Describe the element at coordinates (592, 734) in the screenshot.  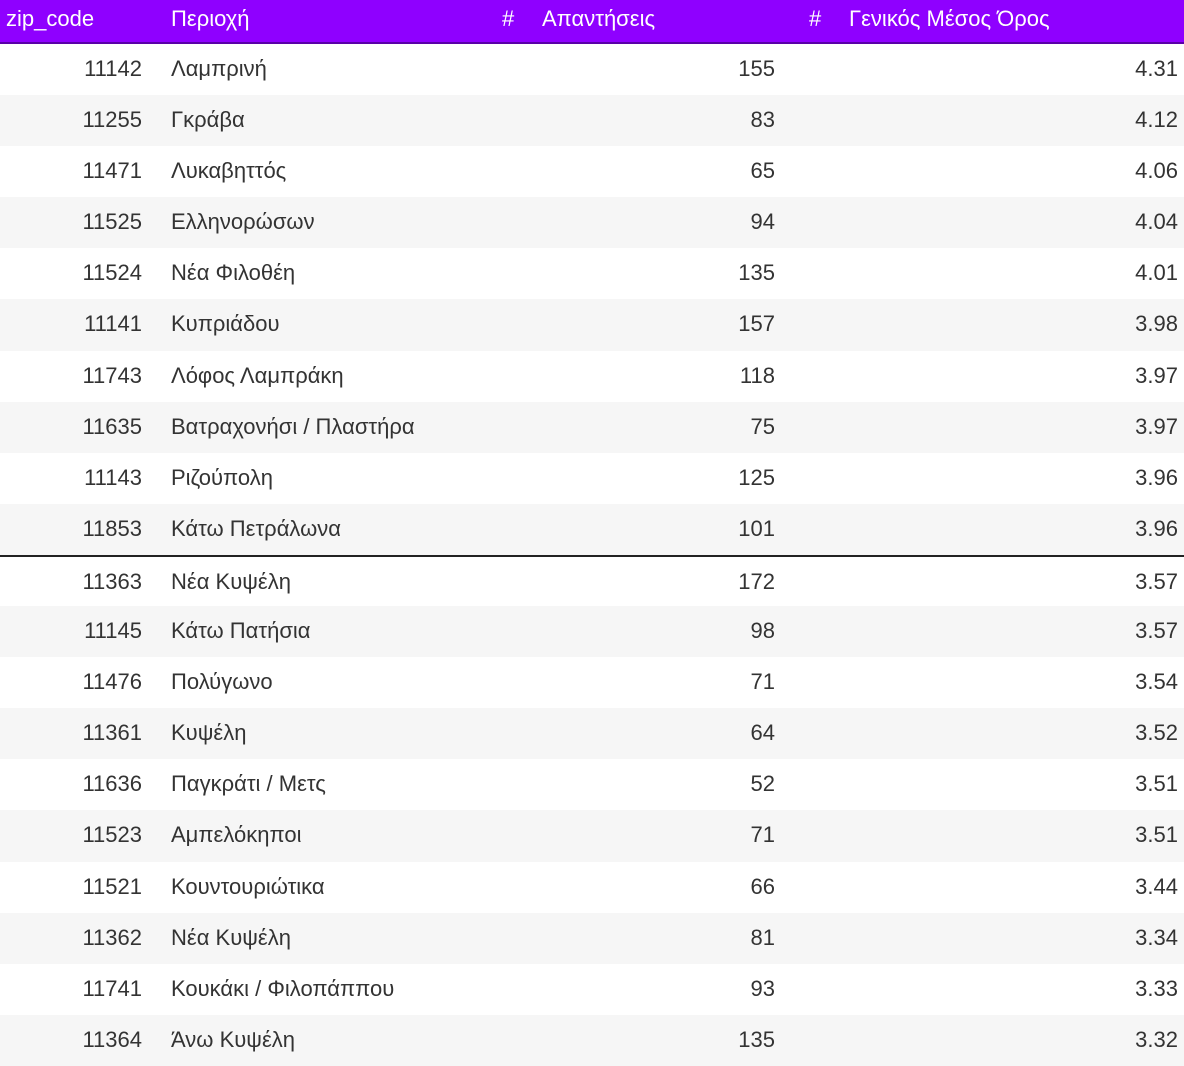
I see `table-row: 11361 Κυψέλη 64 3.52` at that location.